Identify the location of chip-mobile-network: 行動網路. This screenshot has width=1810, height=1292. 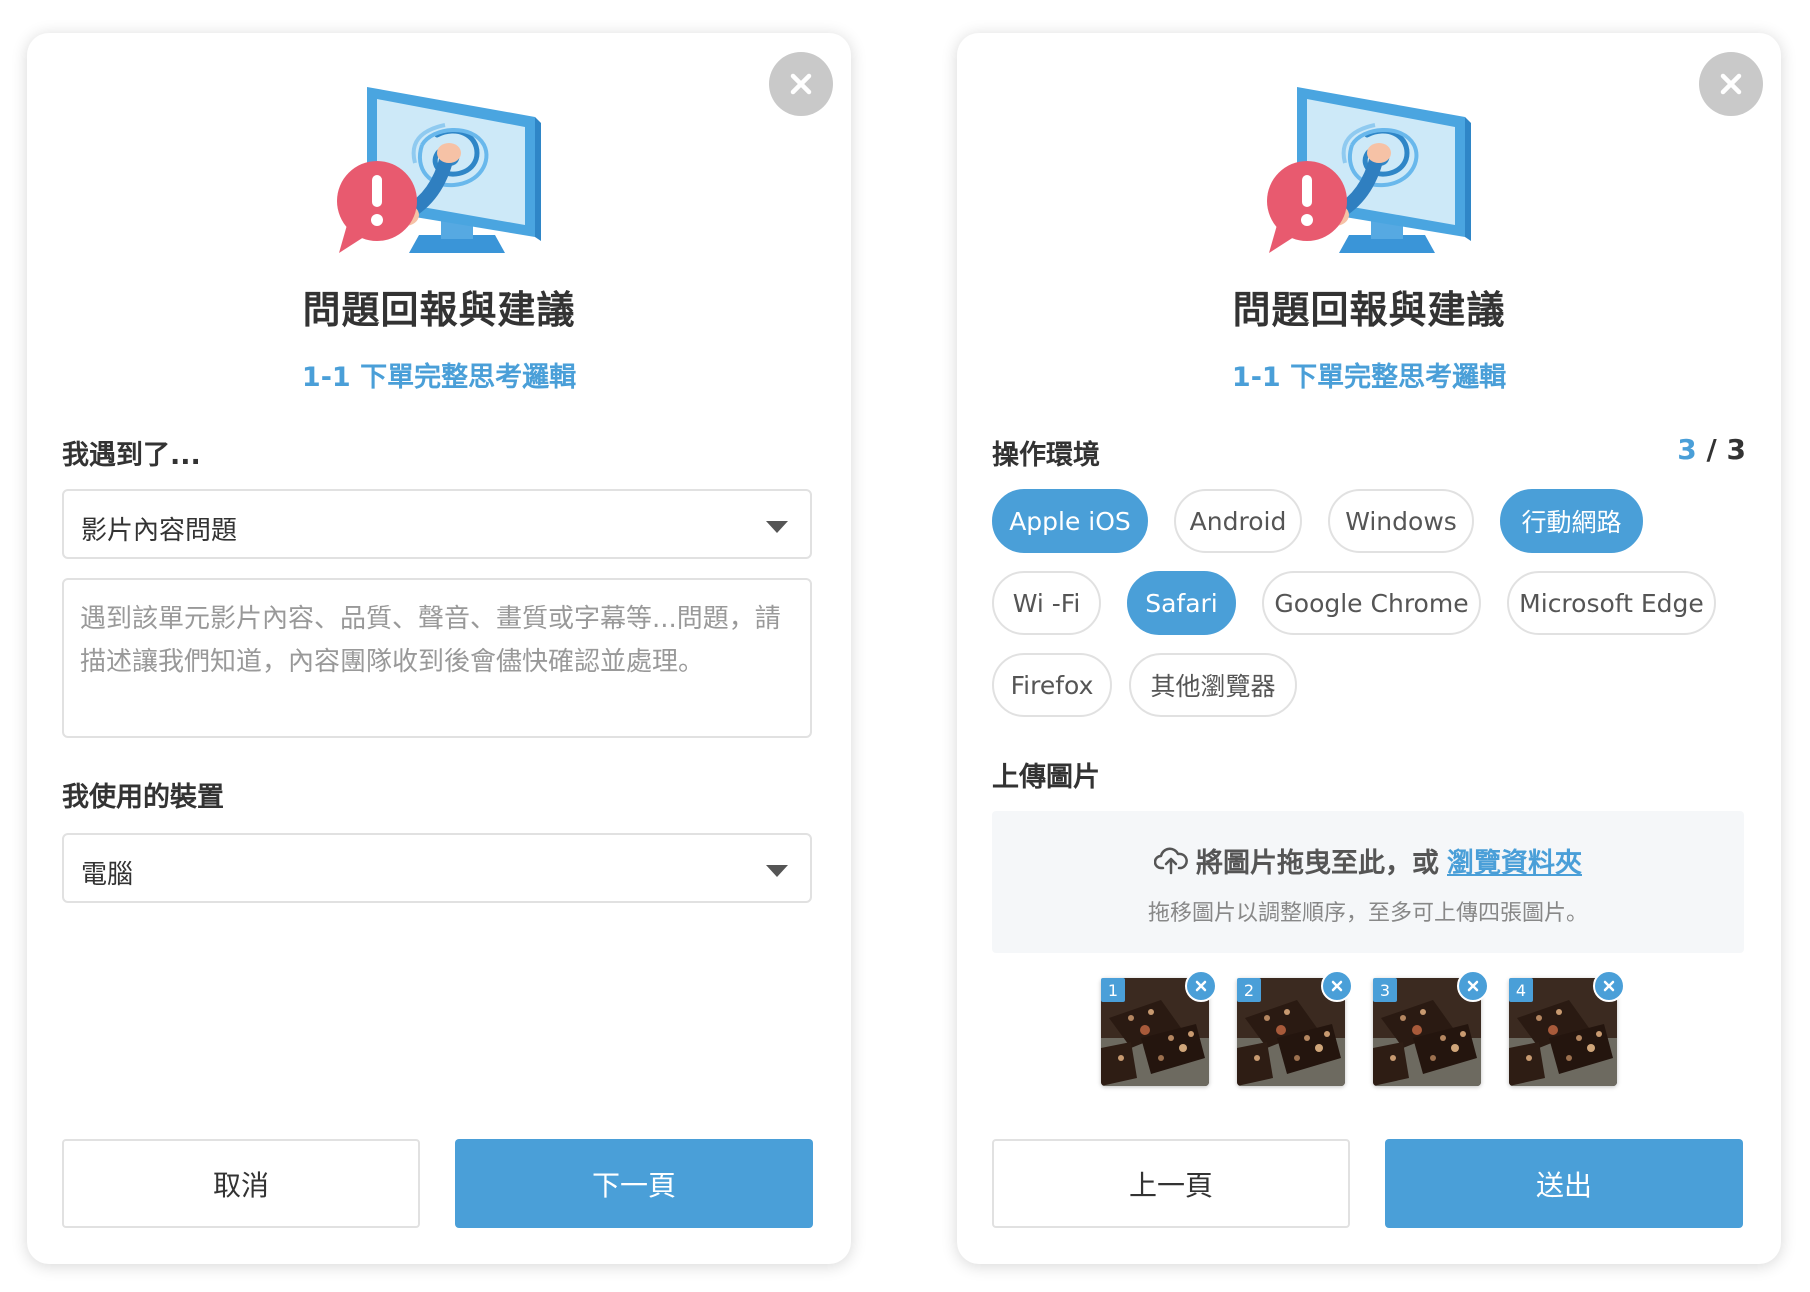
(1571, 521).